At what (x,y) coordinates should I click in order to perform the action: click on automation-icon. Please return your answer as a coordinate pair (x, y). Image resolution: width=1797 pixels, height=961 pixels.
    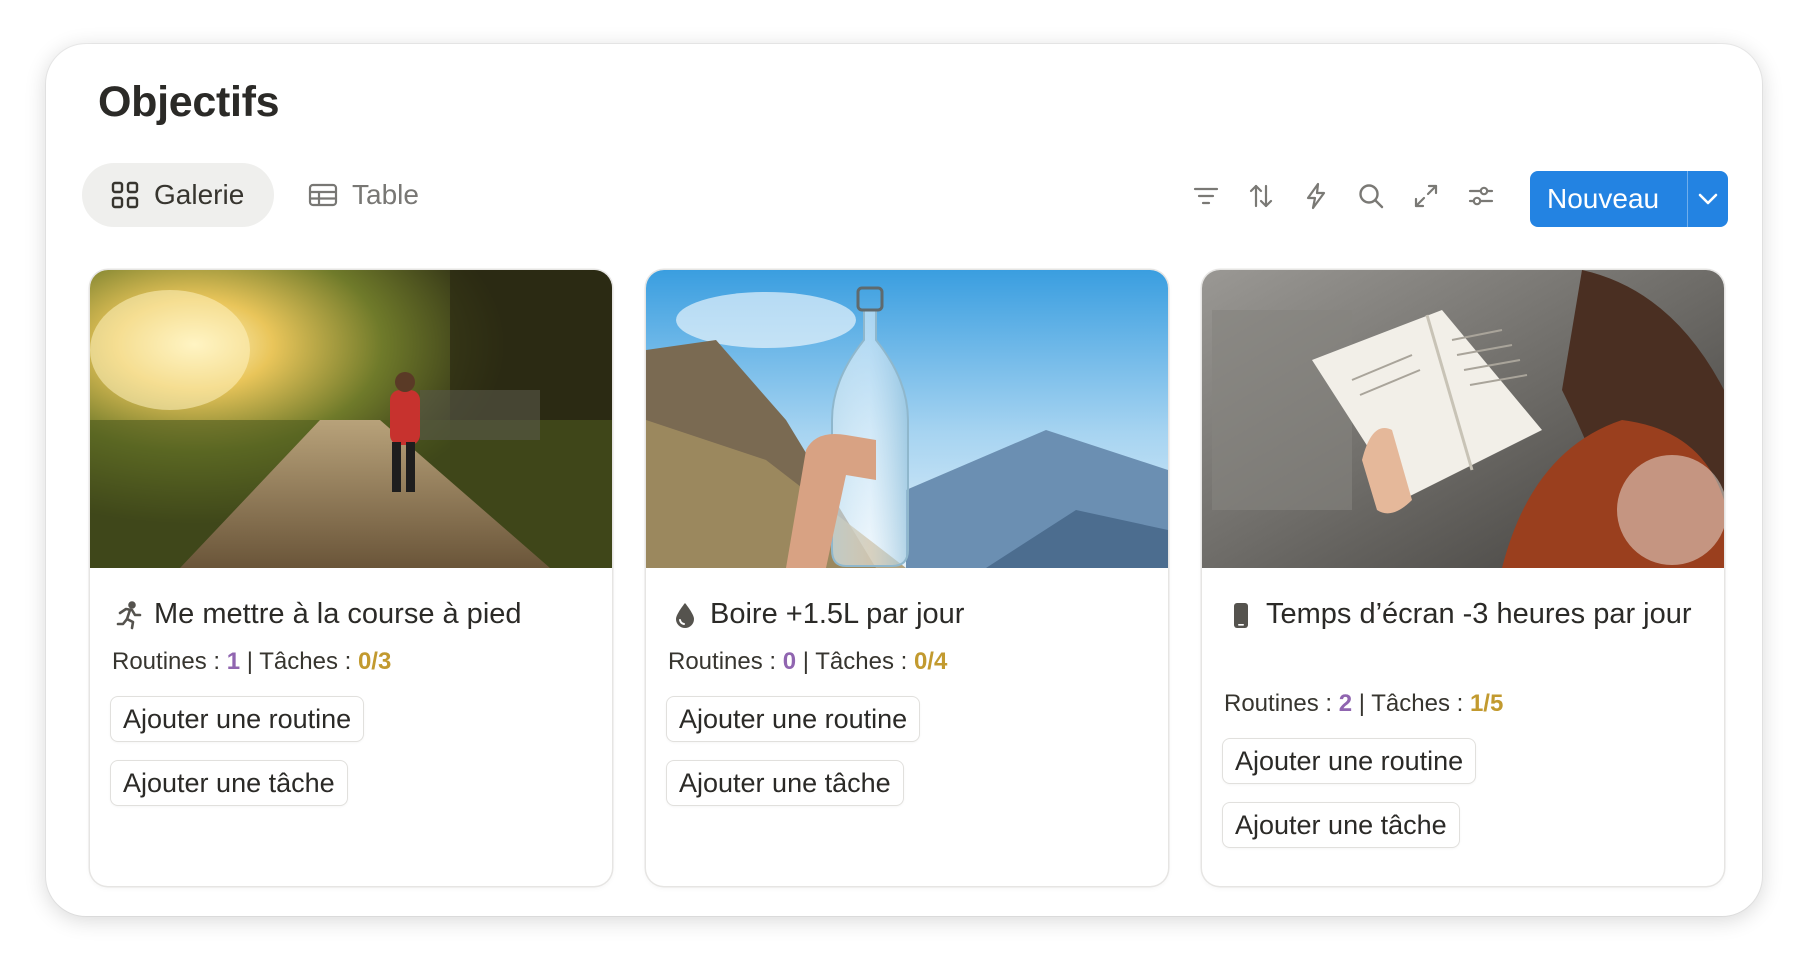
    Looking at the image, I should click on (1316, 196).